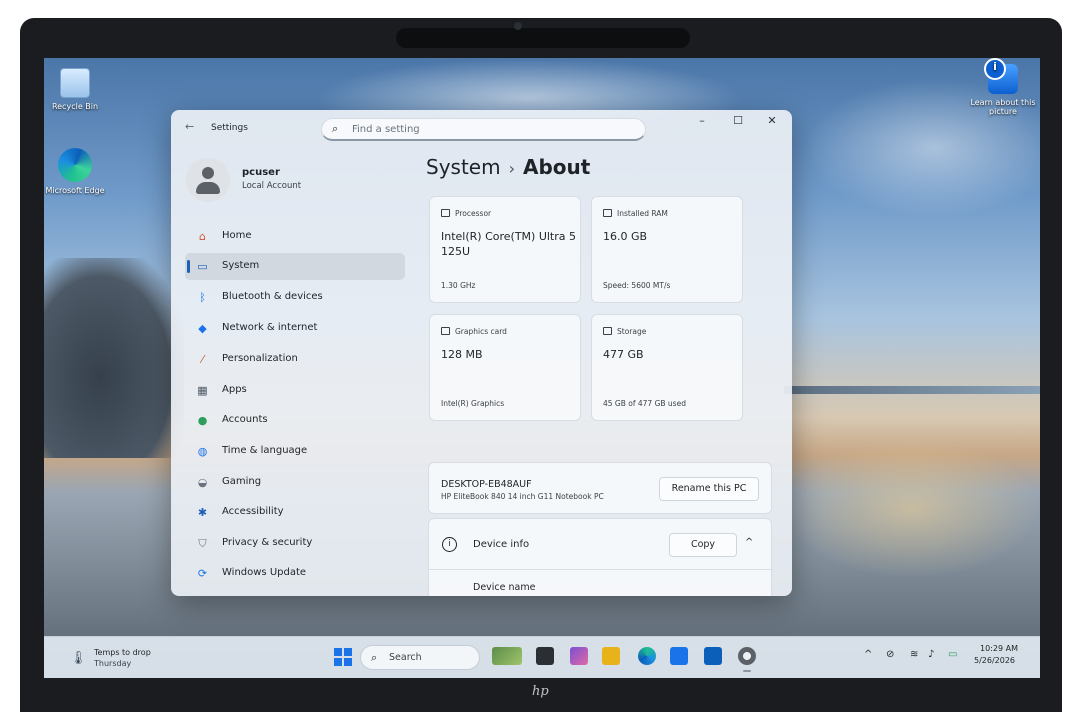 This screenshot has height=712, width=1080. I want to click on shield-icon: ⛉, so click(202, 543).